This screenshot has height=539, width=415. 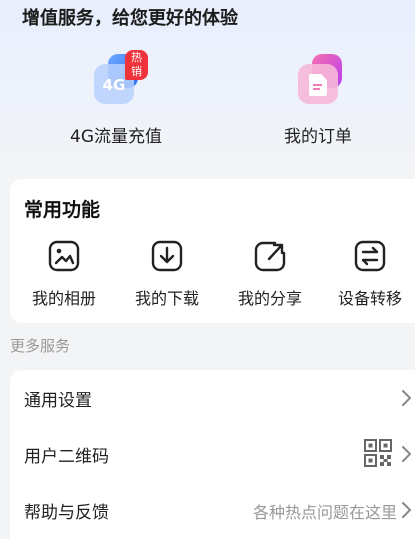 What do you see at coordinates (324, 512) in the screenshot?
I see `row-hint: 各种热点问题在这里` at bounding box center [324, 512].